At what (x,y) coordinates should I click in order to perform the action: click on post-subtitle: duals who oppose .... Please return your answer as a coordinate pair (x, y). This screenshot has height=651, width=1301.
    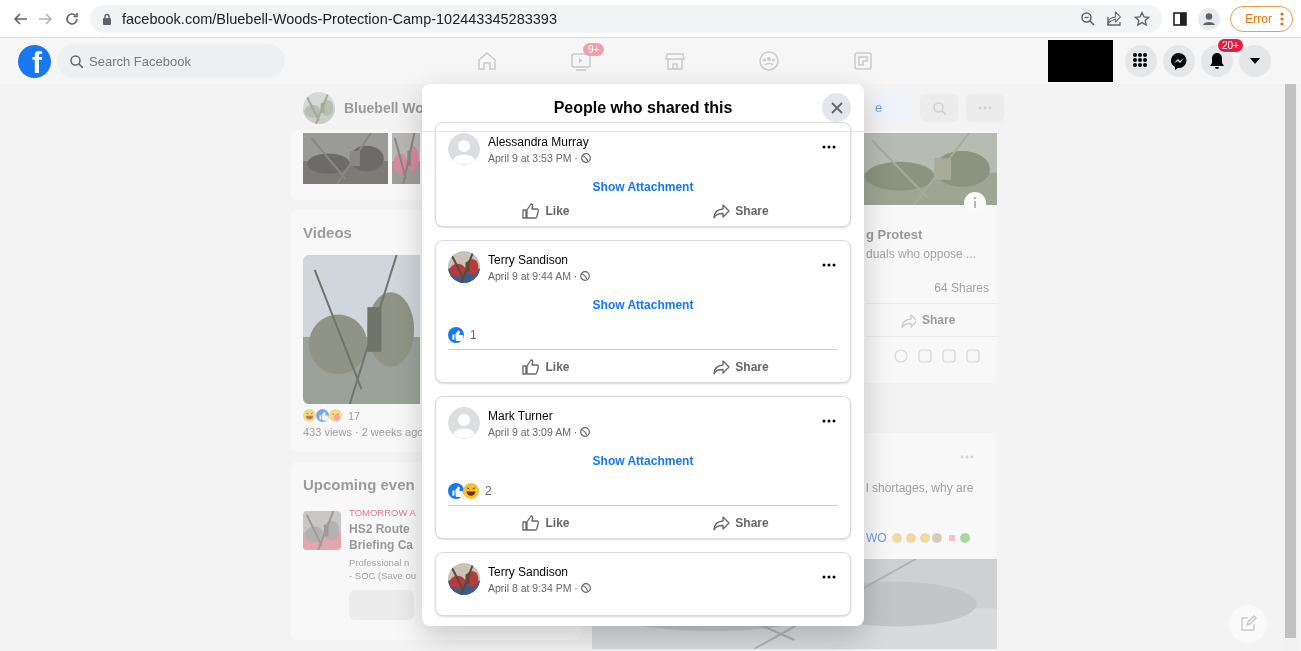
    Looking at the image, I should click on (922, 254).